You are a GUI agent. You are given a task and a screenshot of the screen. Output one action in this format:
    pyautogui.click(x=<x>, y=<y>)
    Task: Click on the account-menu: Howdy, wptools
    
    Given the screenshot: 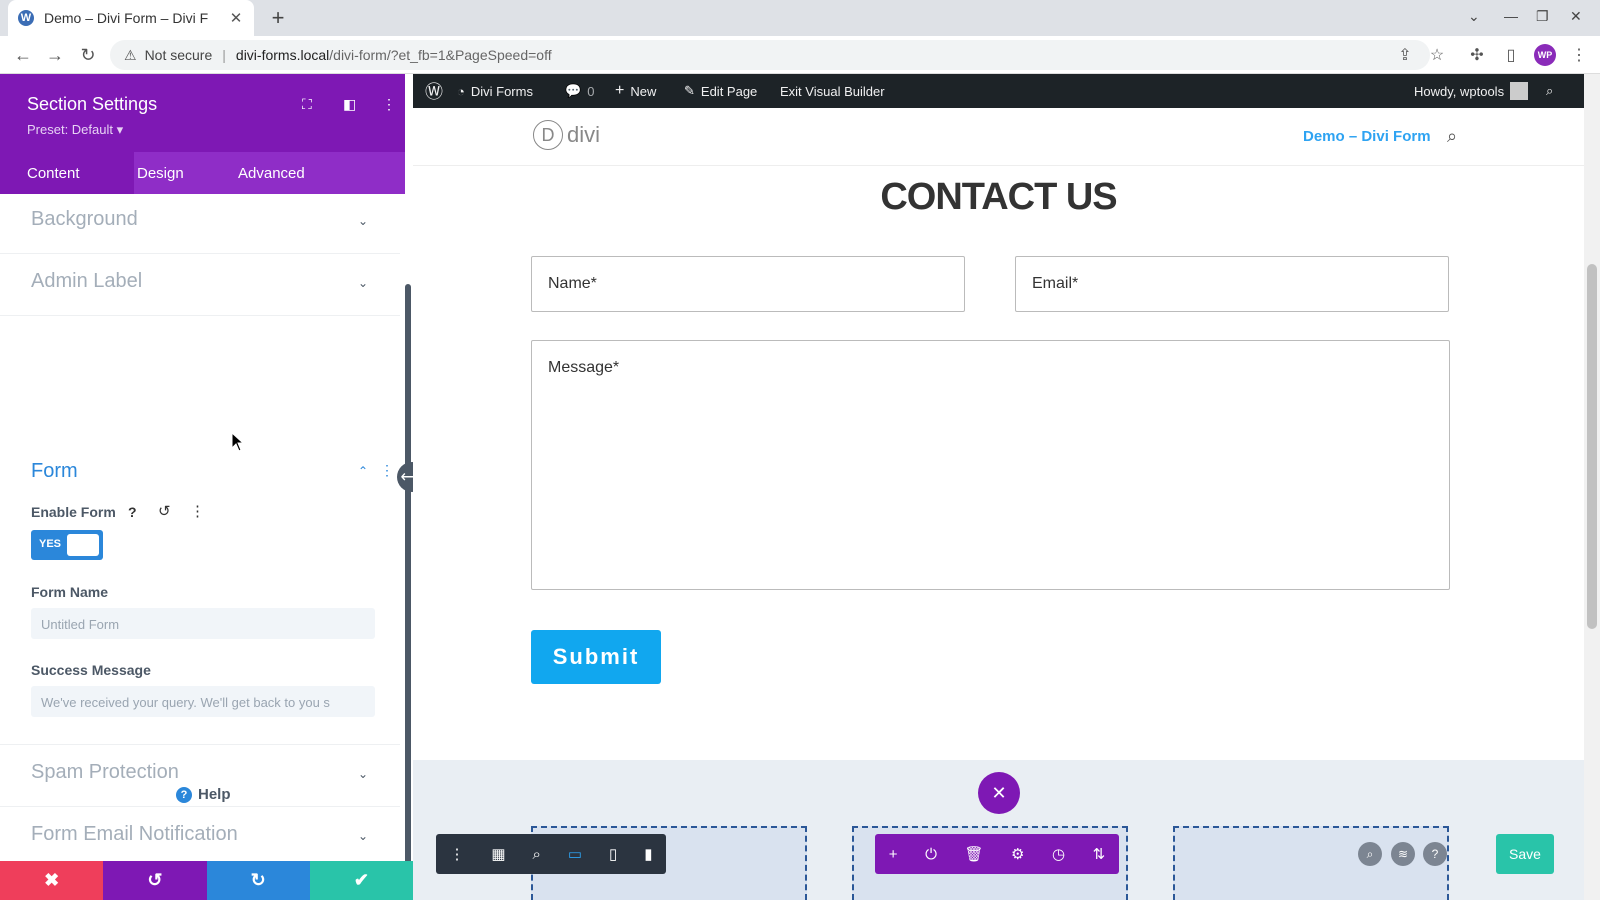 What is the action you would take?
    pyautogui.click(x=1471, y=91)
    